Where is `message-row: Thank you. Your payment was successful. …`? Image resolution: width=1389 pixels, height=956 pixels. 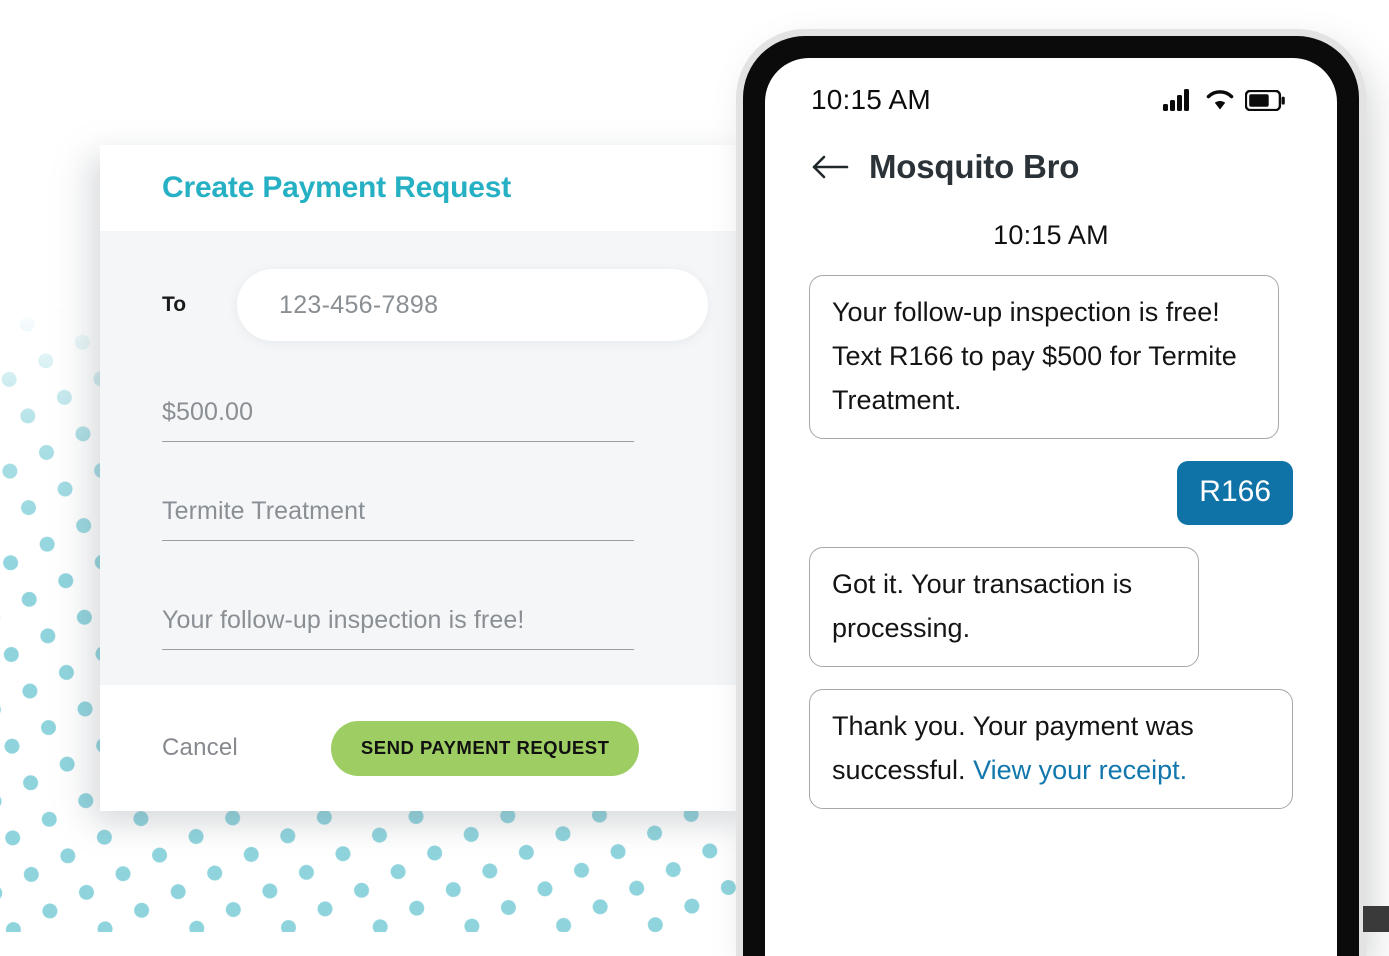 message-row: Thank you. Your payment was successful. … is located at coordinates (1051, 749).